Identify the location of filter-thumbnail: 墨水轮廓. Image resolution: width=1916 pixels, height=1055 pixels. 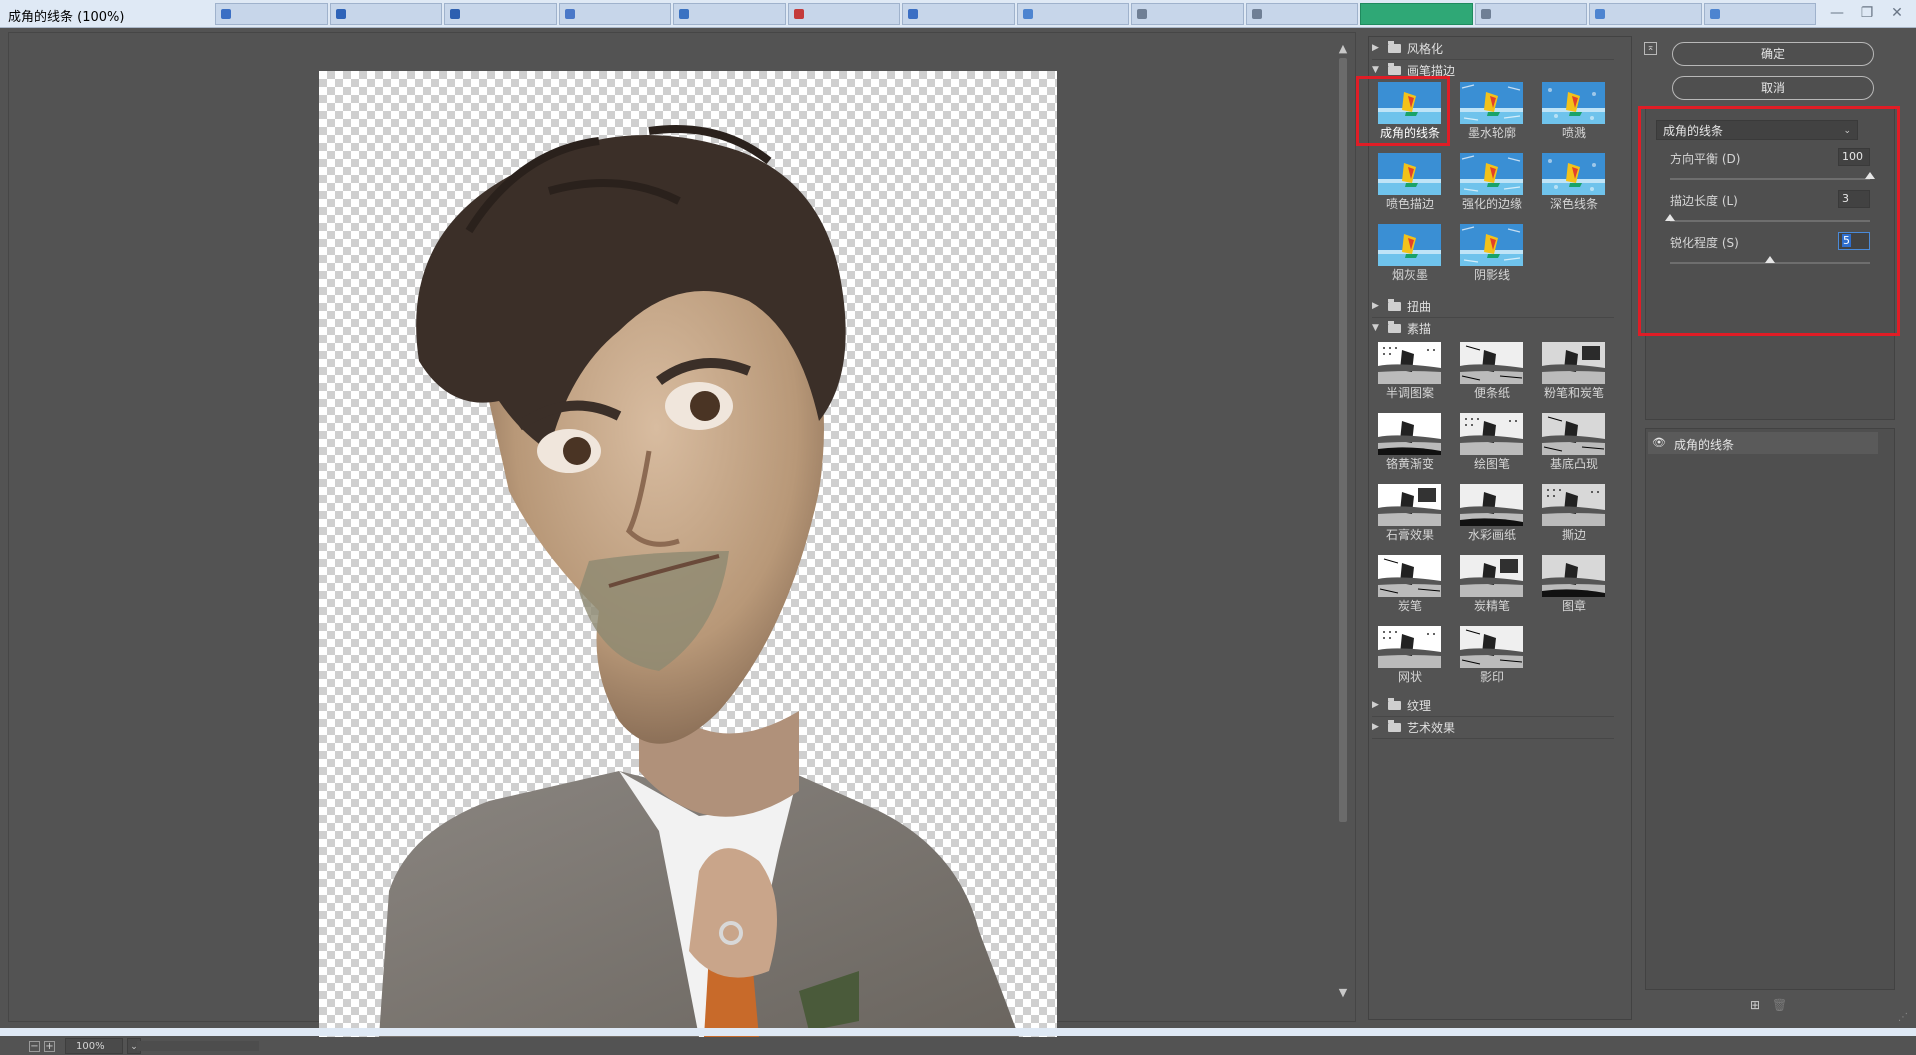
(1492, 111).